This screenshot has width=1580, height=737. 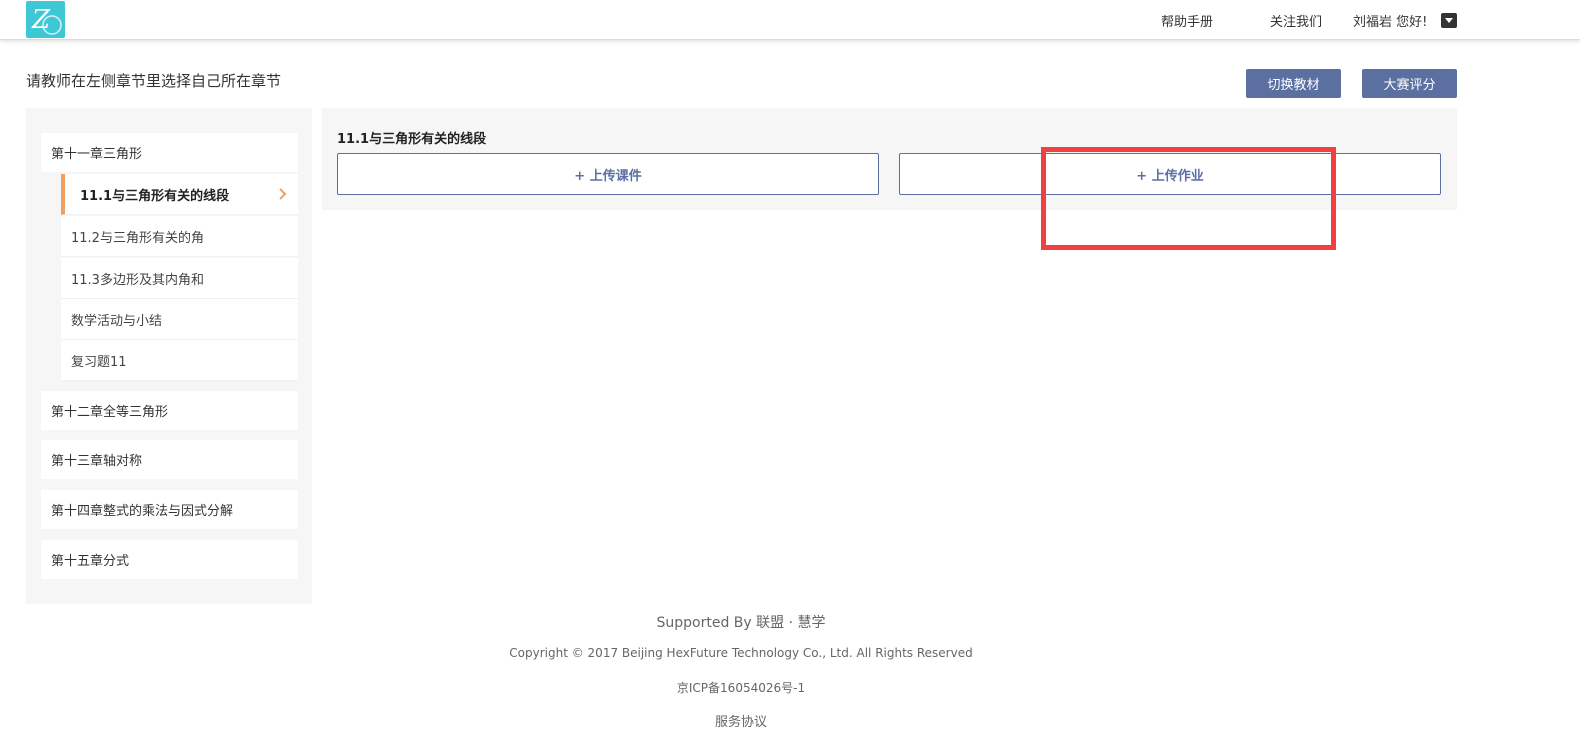 I want to click on upload-homework-button: + 上传作业, so click(x=1170, y=174).